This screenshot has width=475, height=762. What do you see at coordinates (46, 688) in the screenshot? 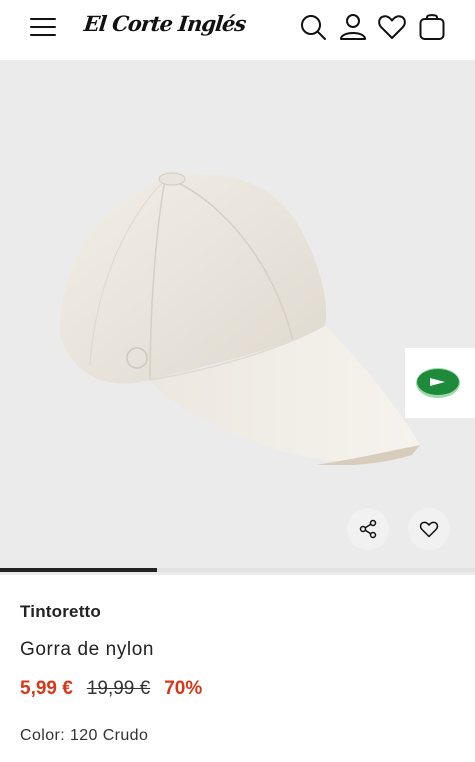
I see `current-price: 5,99 €` at bounding box center [46, 688].